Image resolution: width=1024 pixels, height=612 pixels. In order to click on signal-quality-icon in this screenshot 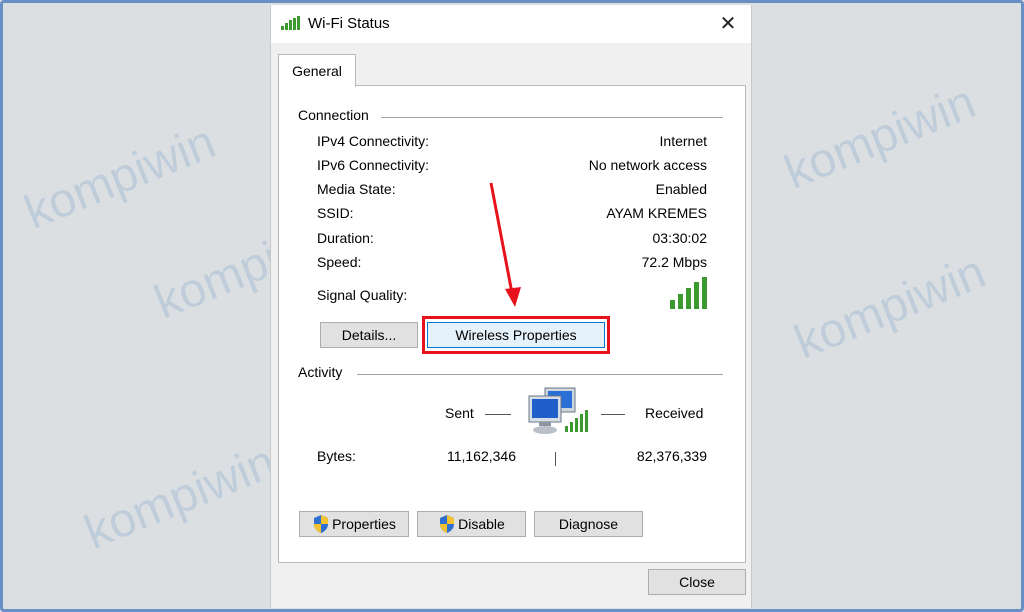, I will do `click(688, 293)`.